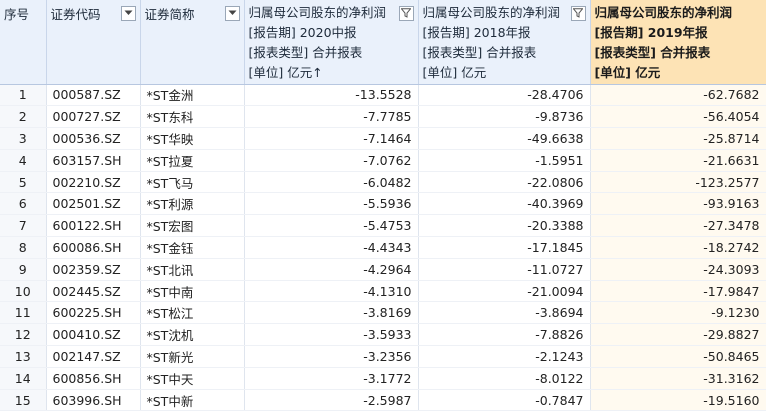 This screenshot has width=766, height=411. What do you see at coordinates (331, 378) in the screenshot?
I see `row-profit-2020h: -3.1772` at bounding box center [331, 378].